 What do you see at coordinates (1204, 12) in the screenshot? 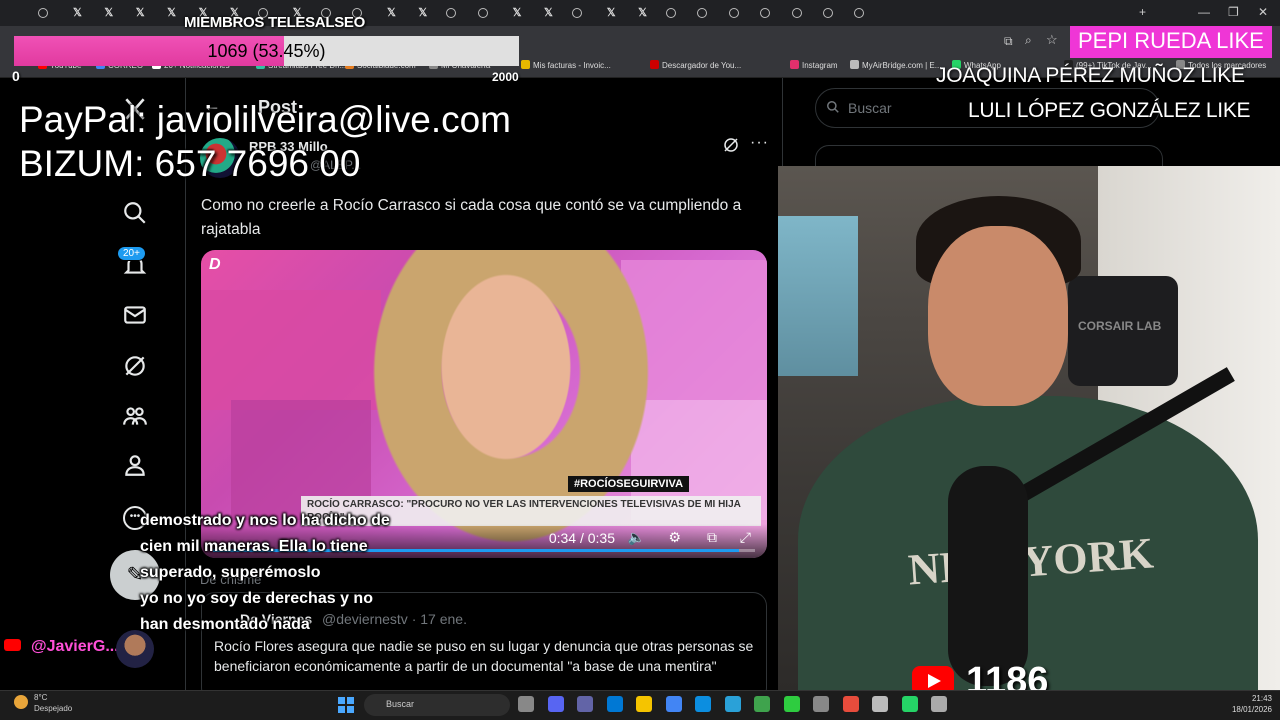
I see `minimize-icon: —` at bounding box center [1204, 12].